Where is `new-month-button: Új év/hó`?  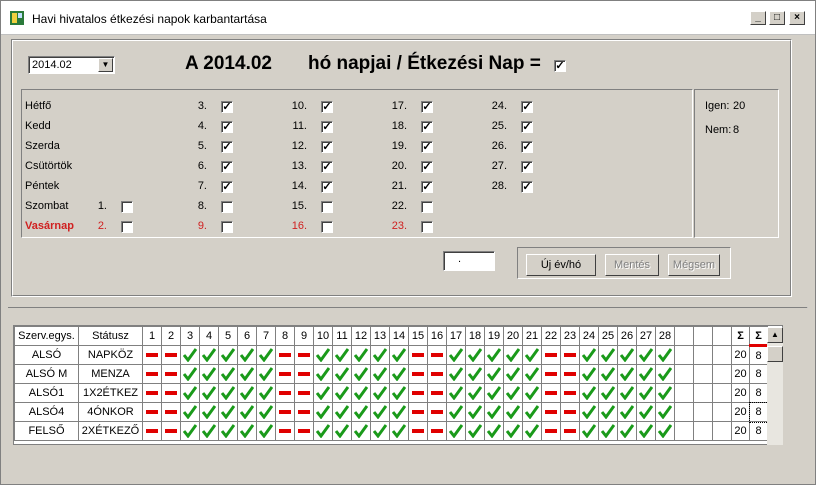 new-month-button: Új év/hó is located at coordinates (561, 265).